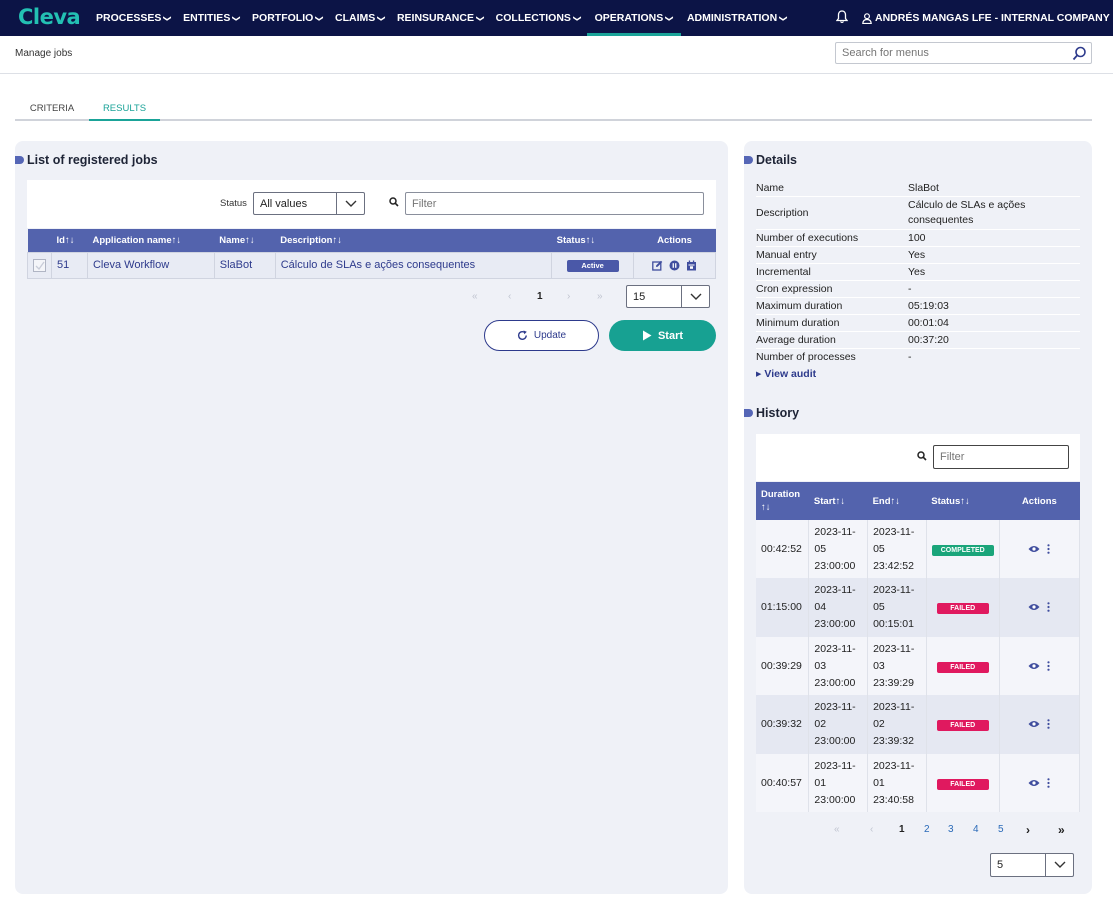 The height and width of the screenshot is (908, 1113). What do you see at coordinates (835, 765) in the screenshot?
I see `date-part: 2023-11-` at bounding box center [835, 765].